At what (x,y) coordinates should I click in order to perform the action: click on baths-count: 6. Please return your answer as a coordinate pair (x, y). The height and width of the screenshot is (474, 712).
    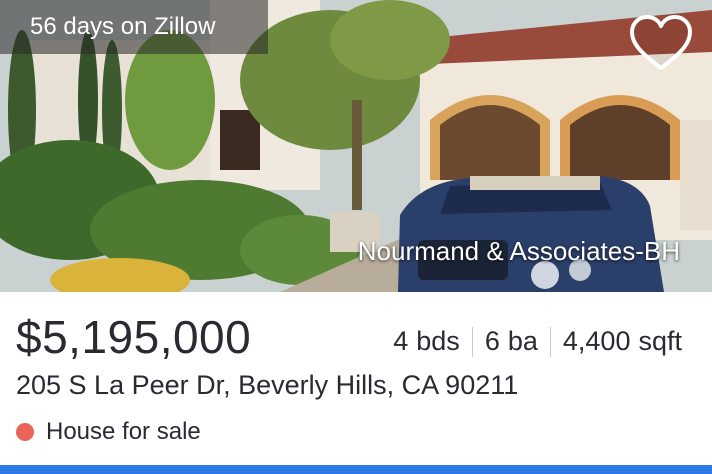
    Looking at the image, I should click on (492, 341).